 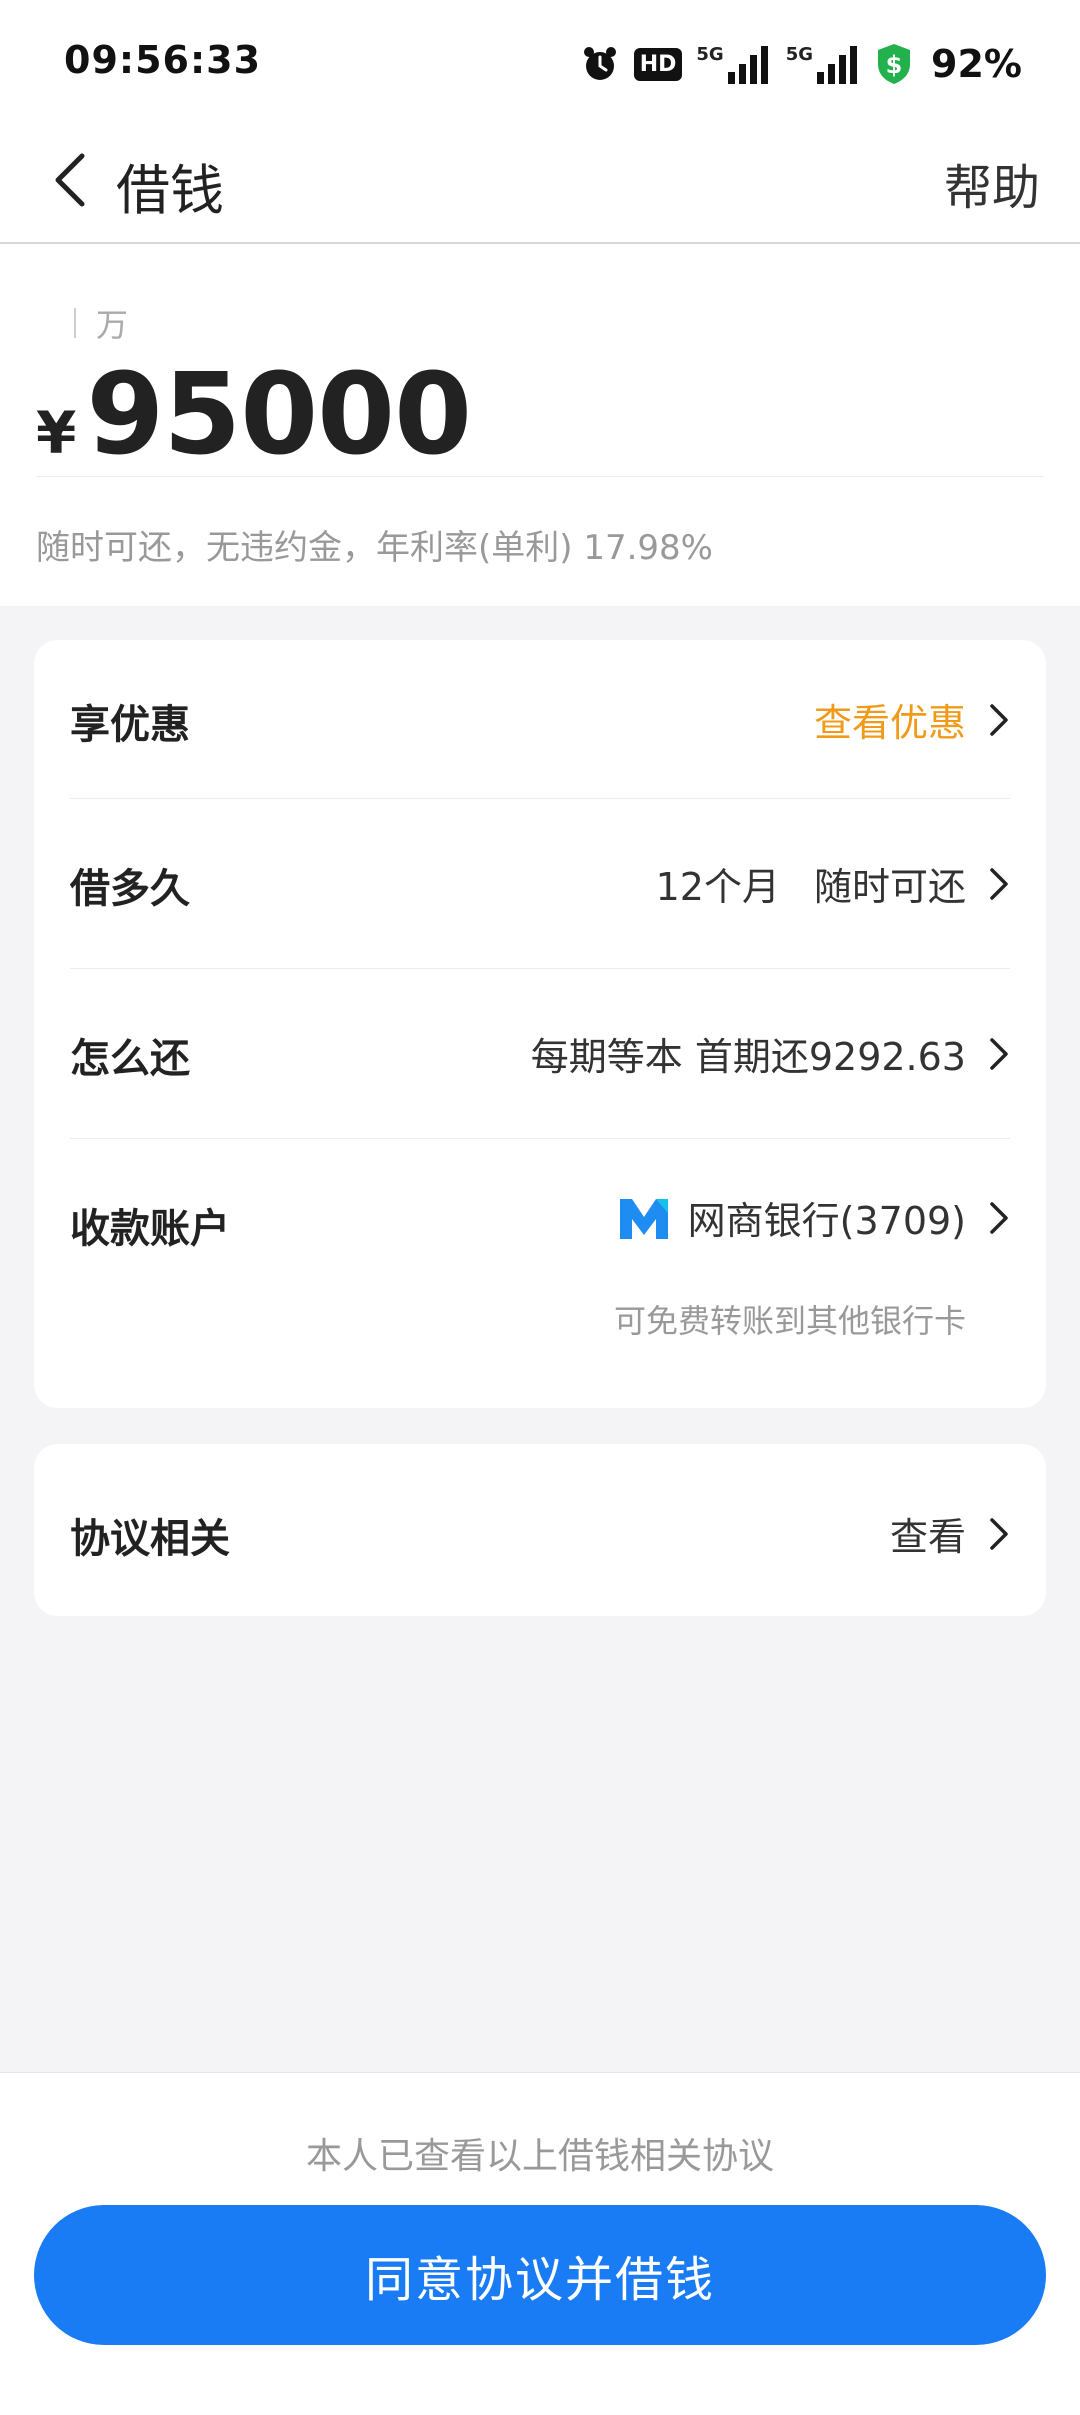 I want to click on amount-value: 95000, so click(x=279, y=415).